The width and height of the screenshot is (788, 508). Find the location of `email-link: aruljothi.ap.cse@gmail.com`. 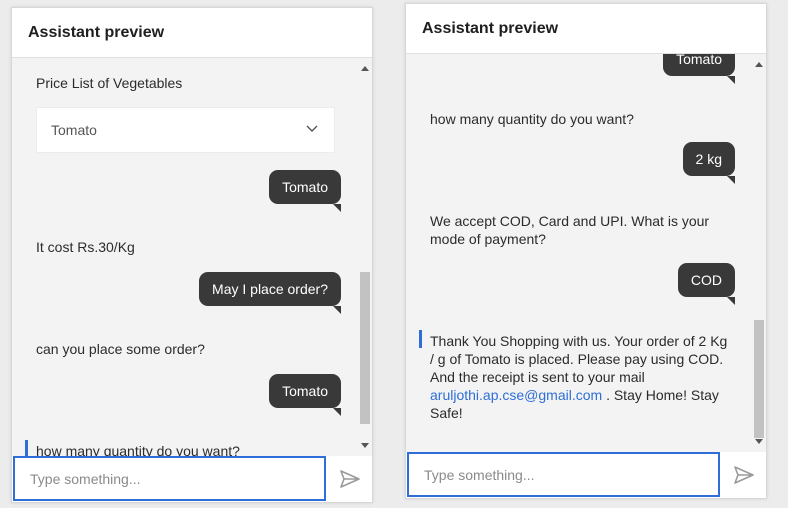

email-link: aruljothi.ap.cse@gmail.com is located at coordinates (516, 395).